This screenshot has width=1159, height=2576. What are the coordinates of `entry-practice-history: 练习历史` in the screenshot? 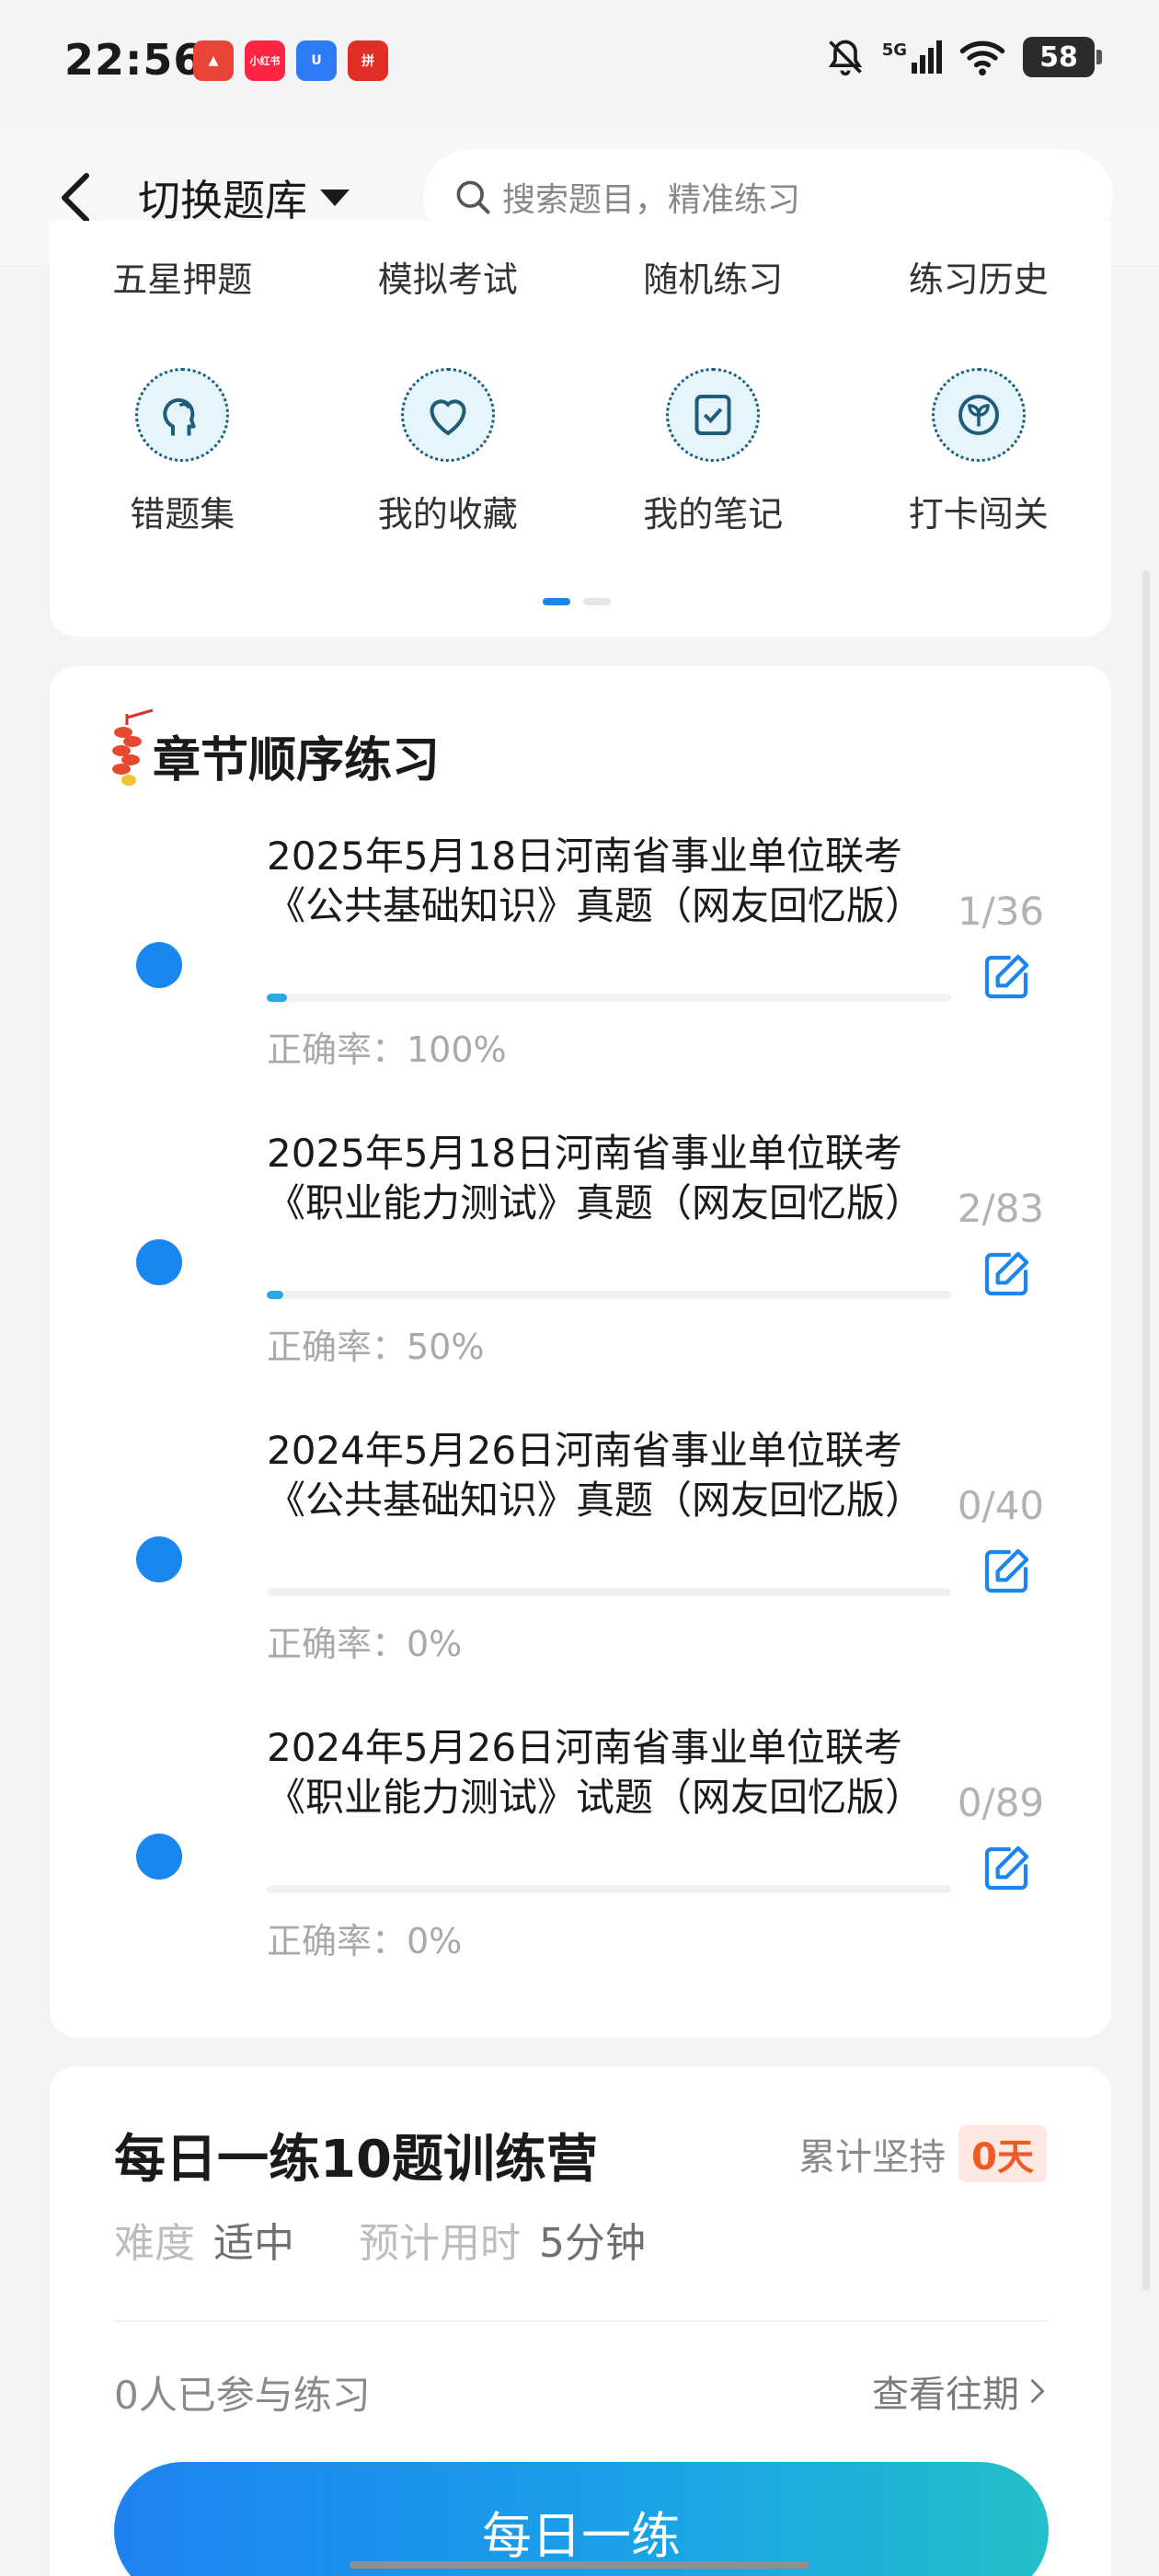 It's located at (979, 273).